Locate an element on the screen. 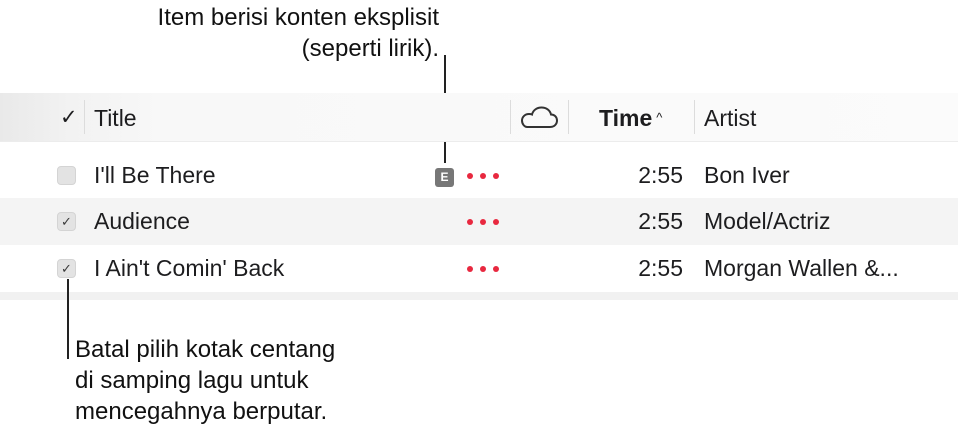 This screenshot has width=958, height=434. song-title: Audience is located at coordinates (142, 221).